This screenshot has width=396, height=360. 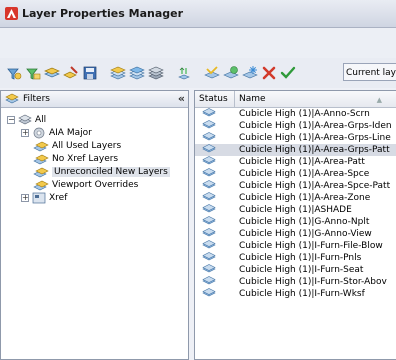 I want to click on layer-name: Cubicle High (1)|A-Area-Grps-Line, so click(x=315, y=138).